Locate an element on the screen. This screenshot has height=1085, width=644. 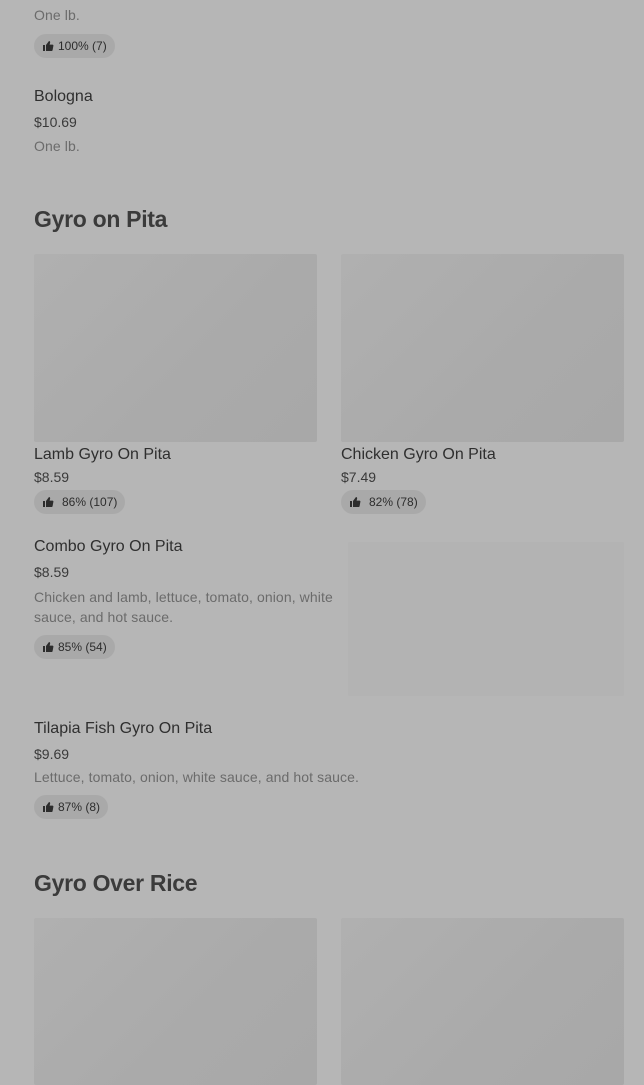
section-title: Gyro on Pita is located at coordinates (101, 219).